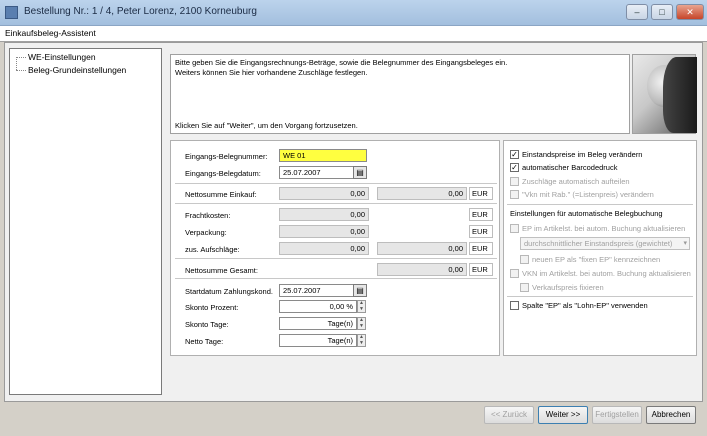 This screenshot has height=436, width=707. I want to click on einstandspreise-checkbox: ✓, so click(514, 154).